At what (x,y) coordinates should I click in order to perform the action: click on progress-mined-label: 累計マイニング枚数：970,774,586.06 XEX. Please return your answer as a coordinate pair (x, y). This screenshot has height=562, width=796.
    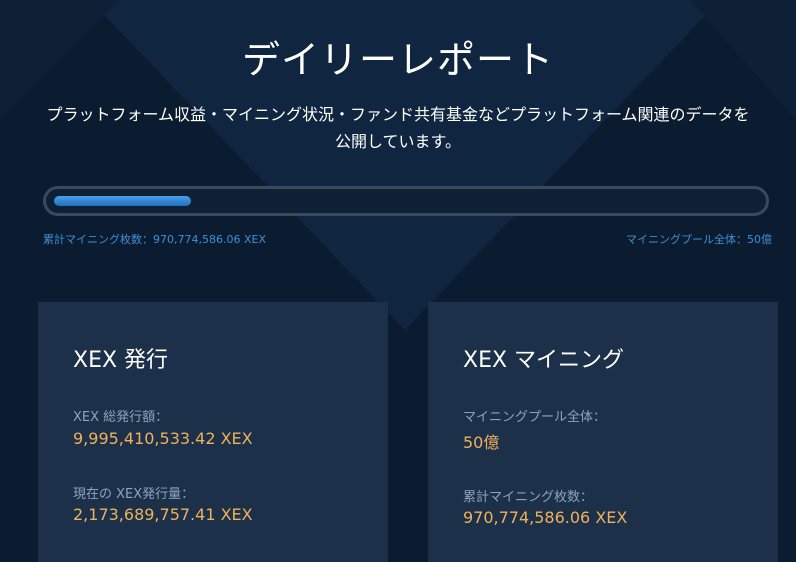
    Looking at the image, I should click on (154, 239).